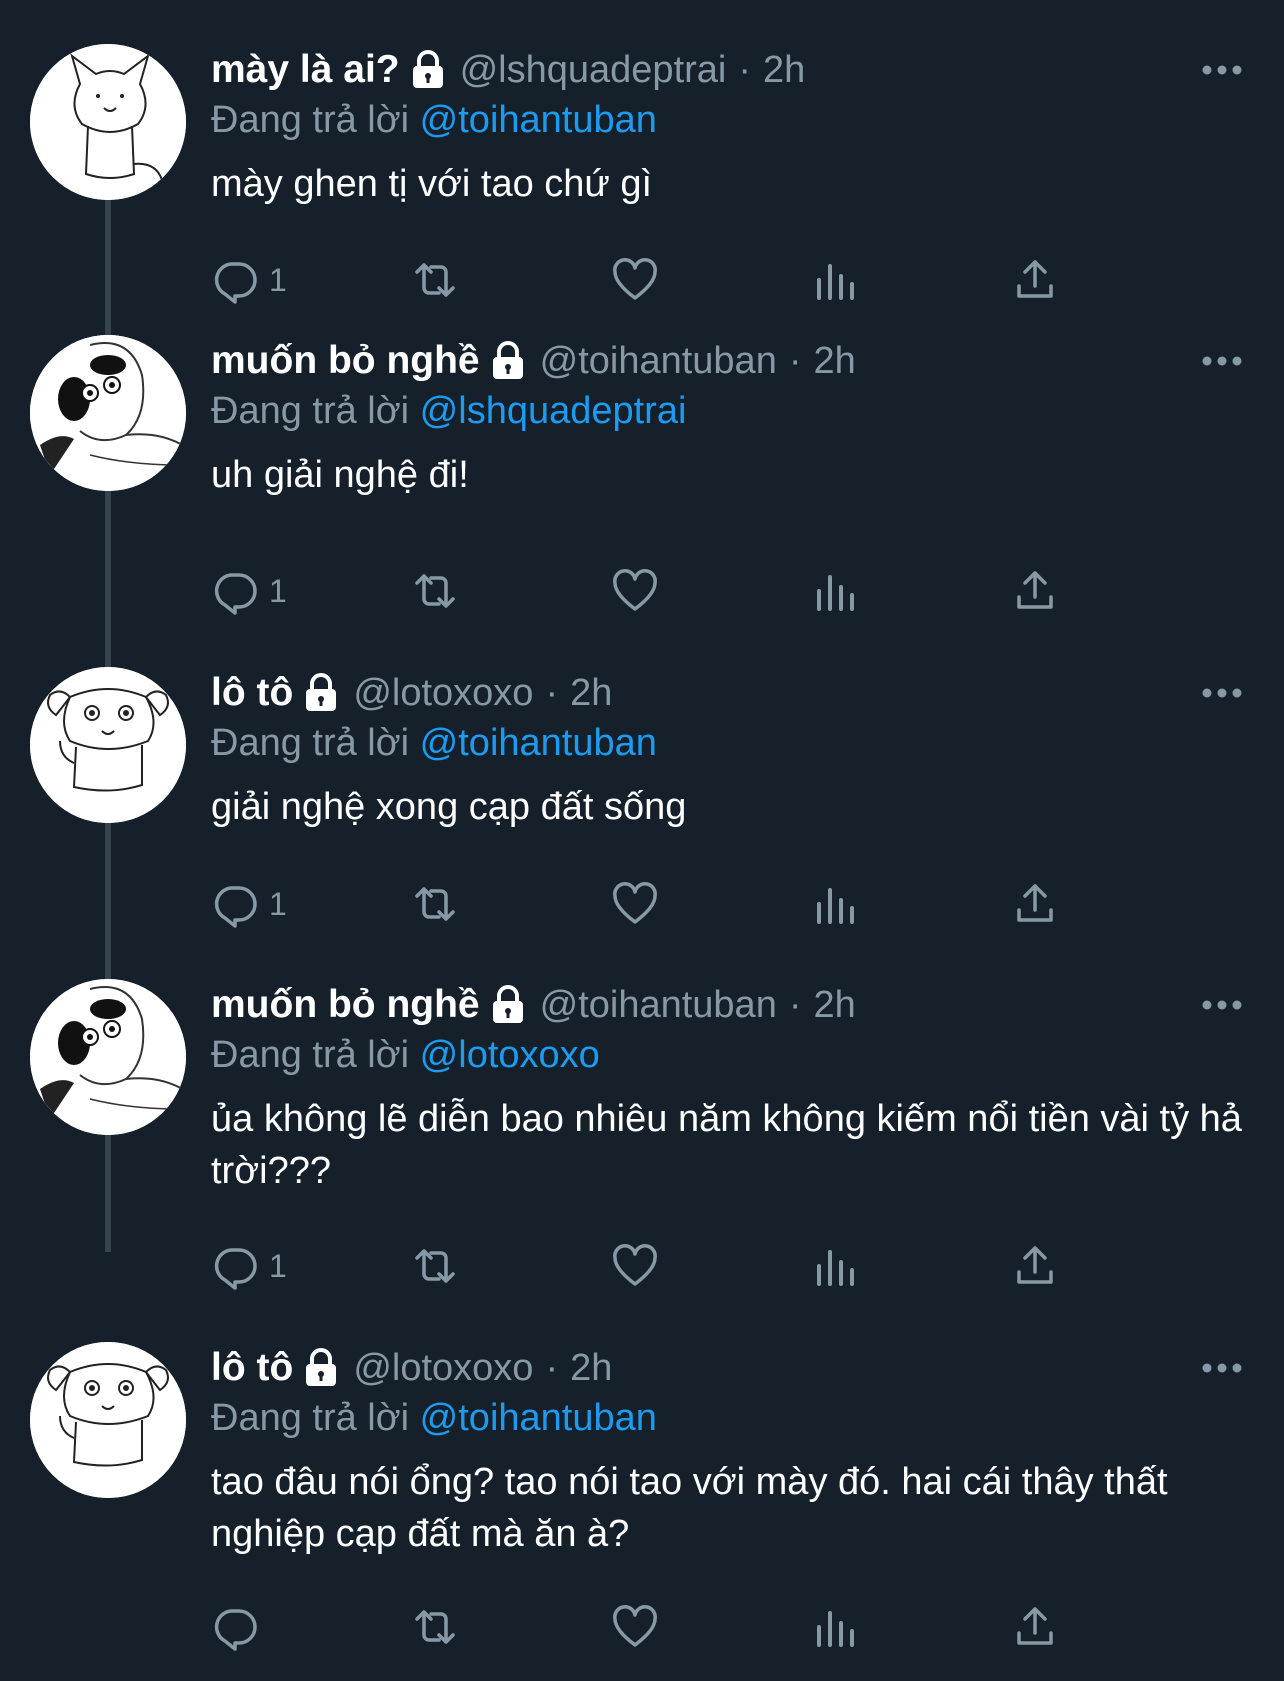 This screenshot has height=1681, width=1284. Describe the element at coordinates (593, 70) in the screenshot. I see `user-handle: @lshquadeptrai` at that location.